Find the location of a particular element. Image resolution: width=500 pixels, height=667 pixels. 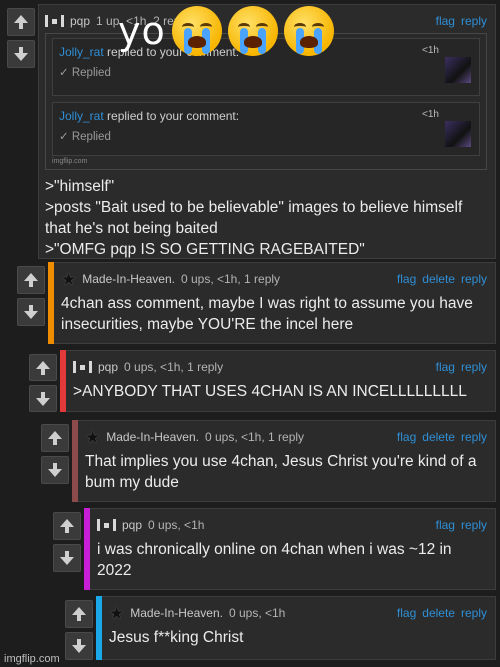

imgflip-watermark: imgflip.com is located at coordinates (32, 659).